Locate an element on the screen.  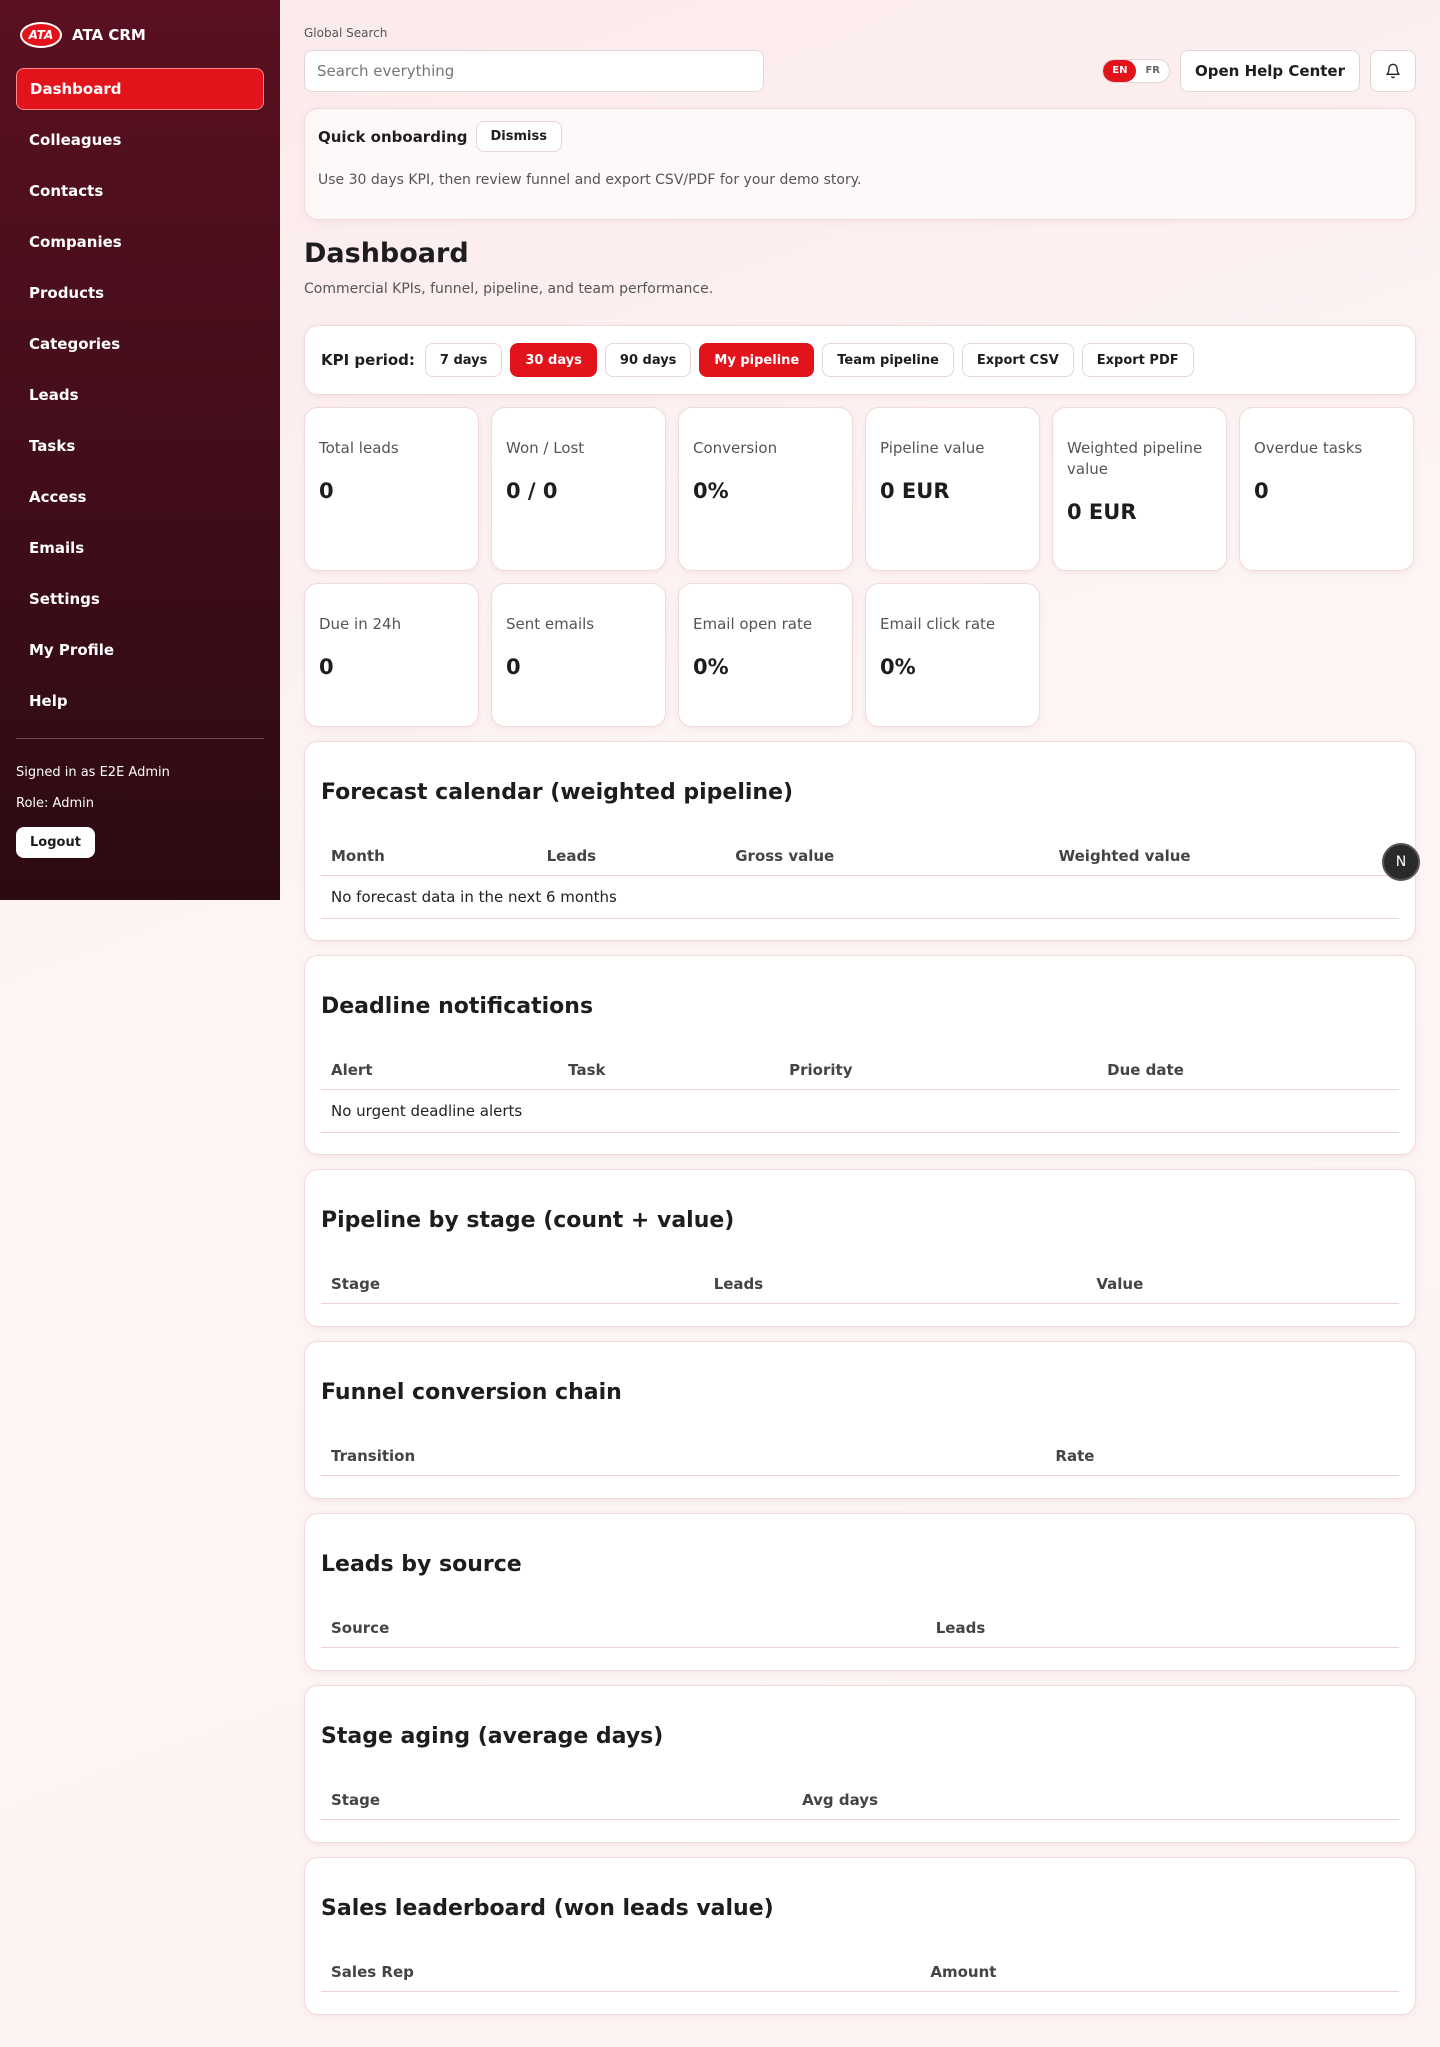
sidebar-divider is located at coordinates (140, 738).